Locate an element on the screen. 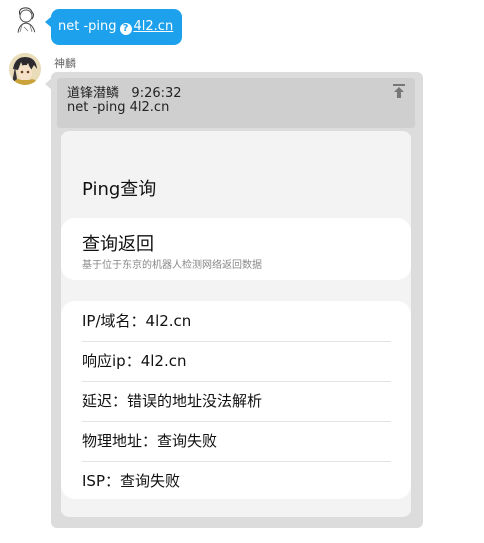 This screenshot has height=543, width=484. result-row-host: IP/域名：4l2.cn is located at coordinates (236, 321).